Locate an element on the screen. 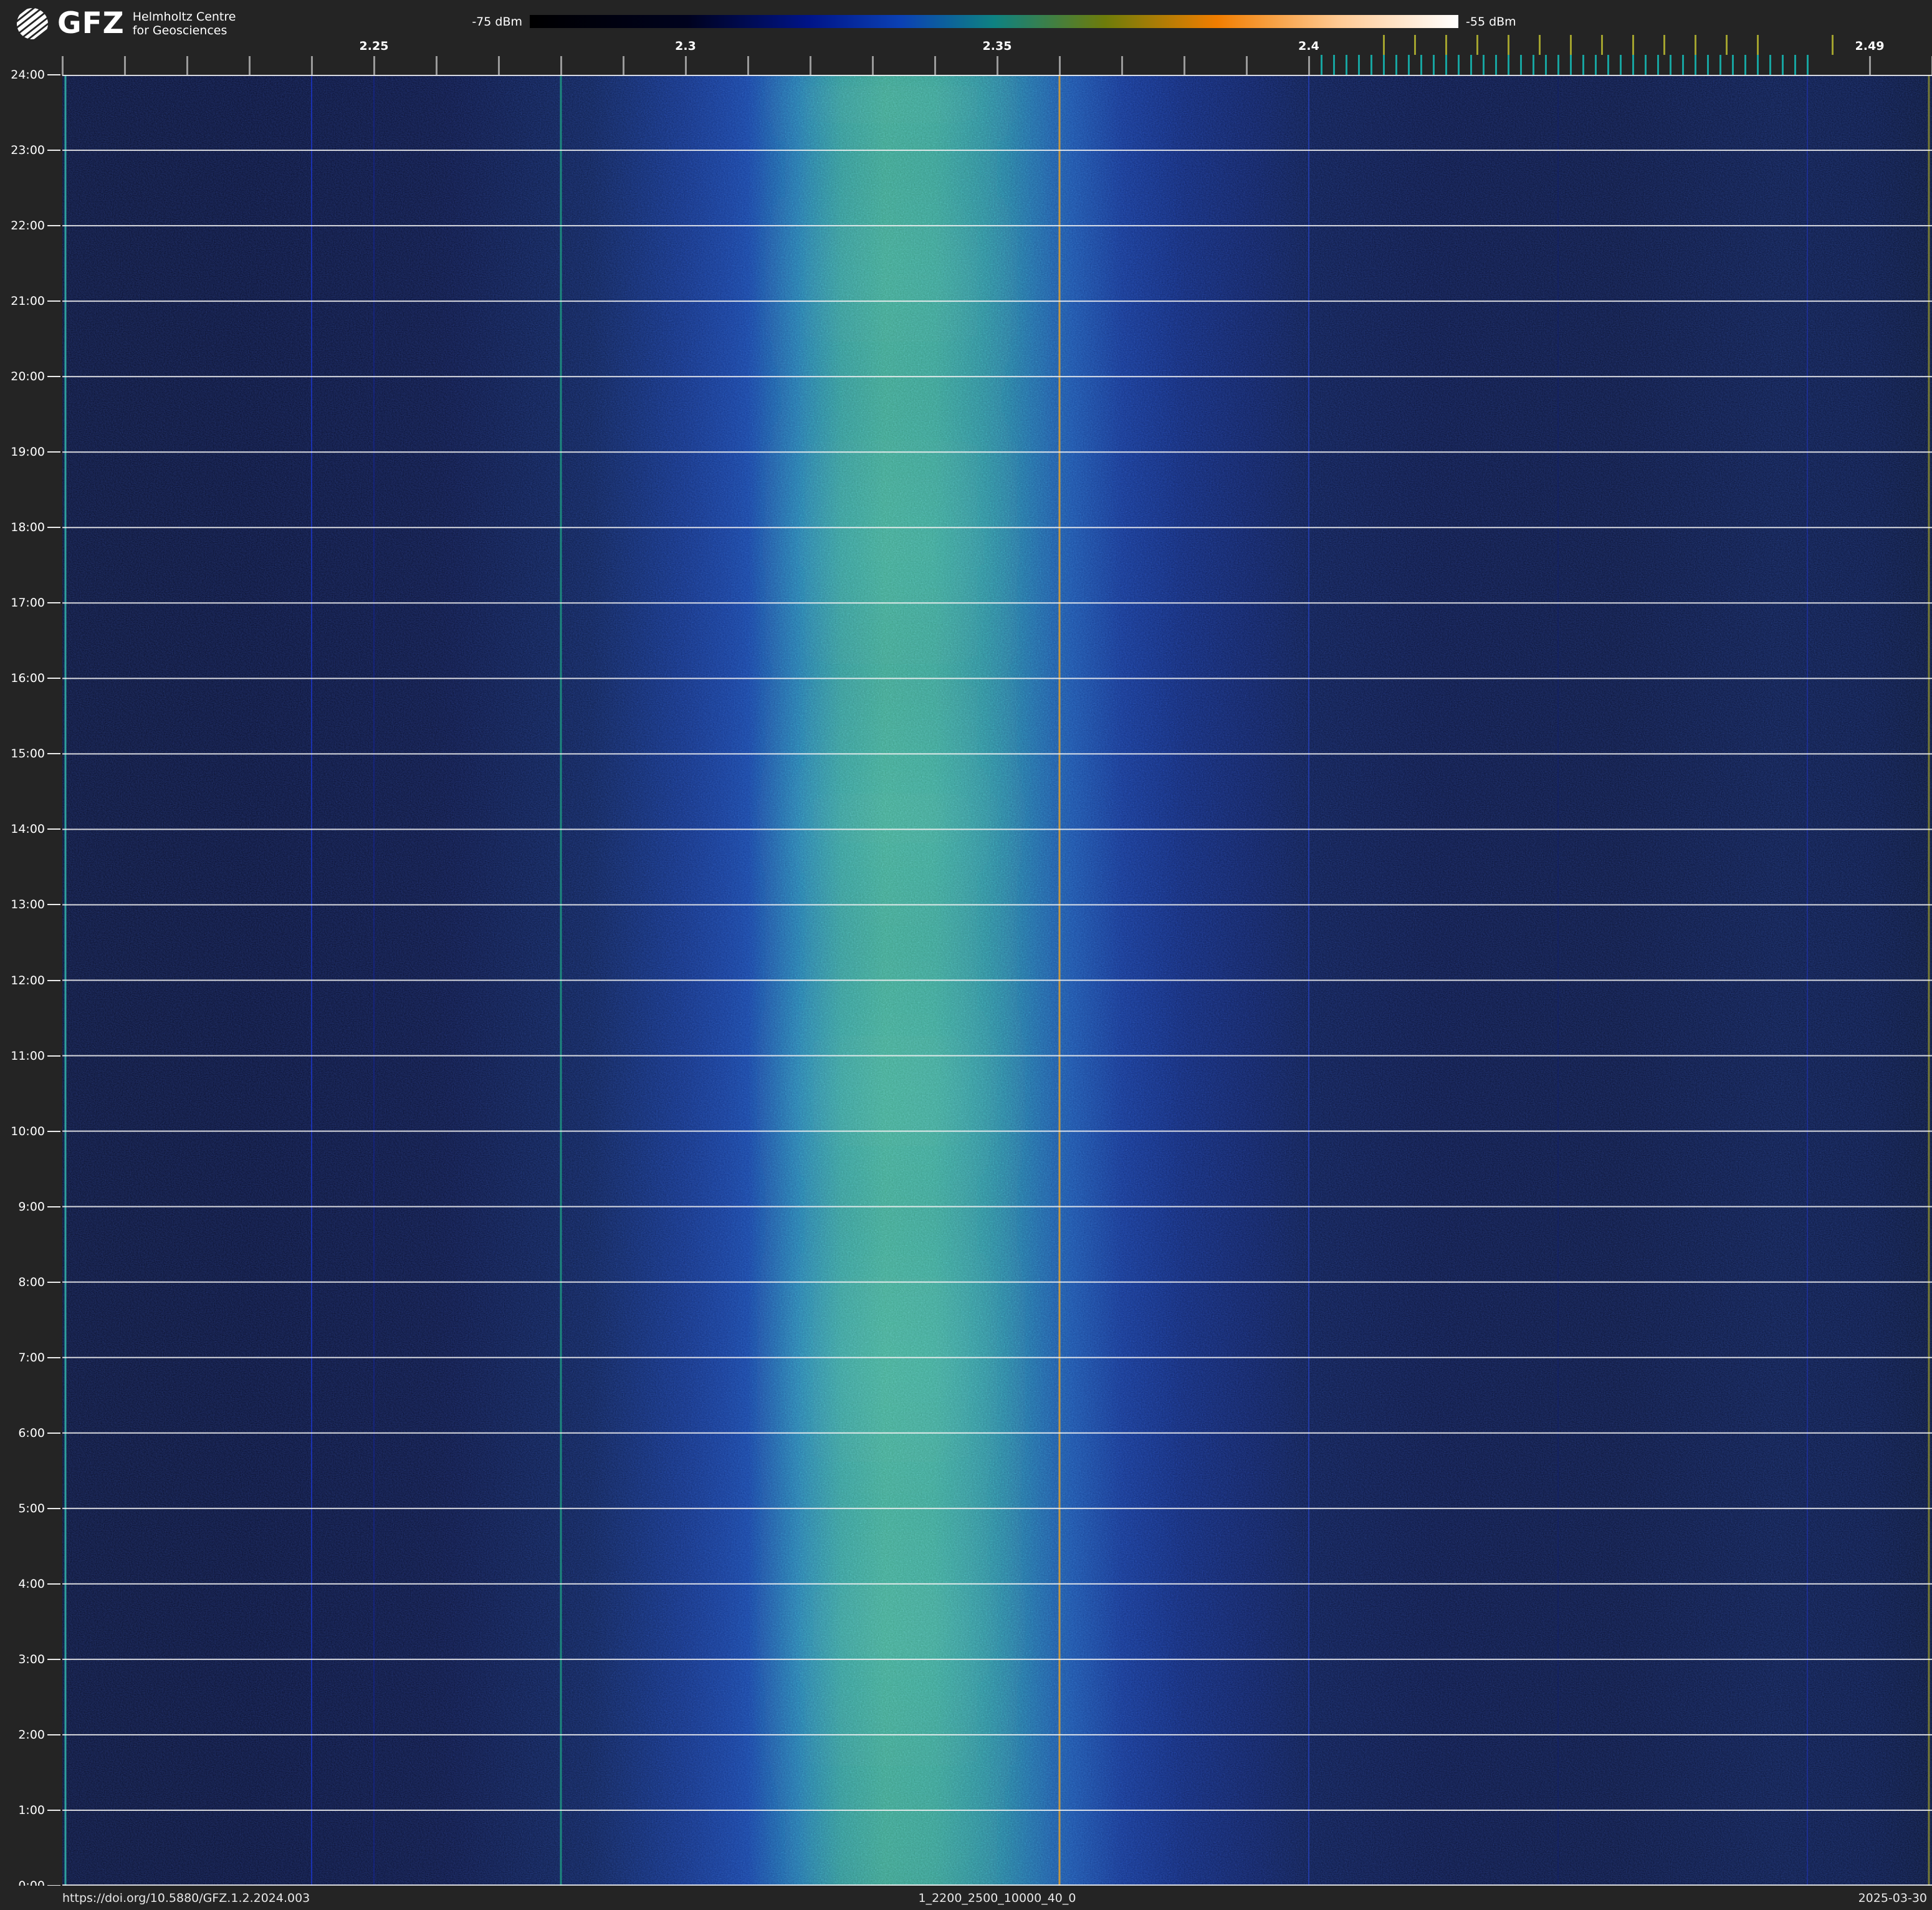 The image size is (1932, 1910). time-axis-label: 24:00 is located at coordinates (28, 75).